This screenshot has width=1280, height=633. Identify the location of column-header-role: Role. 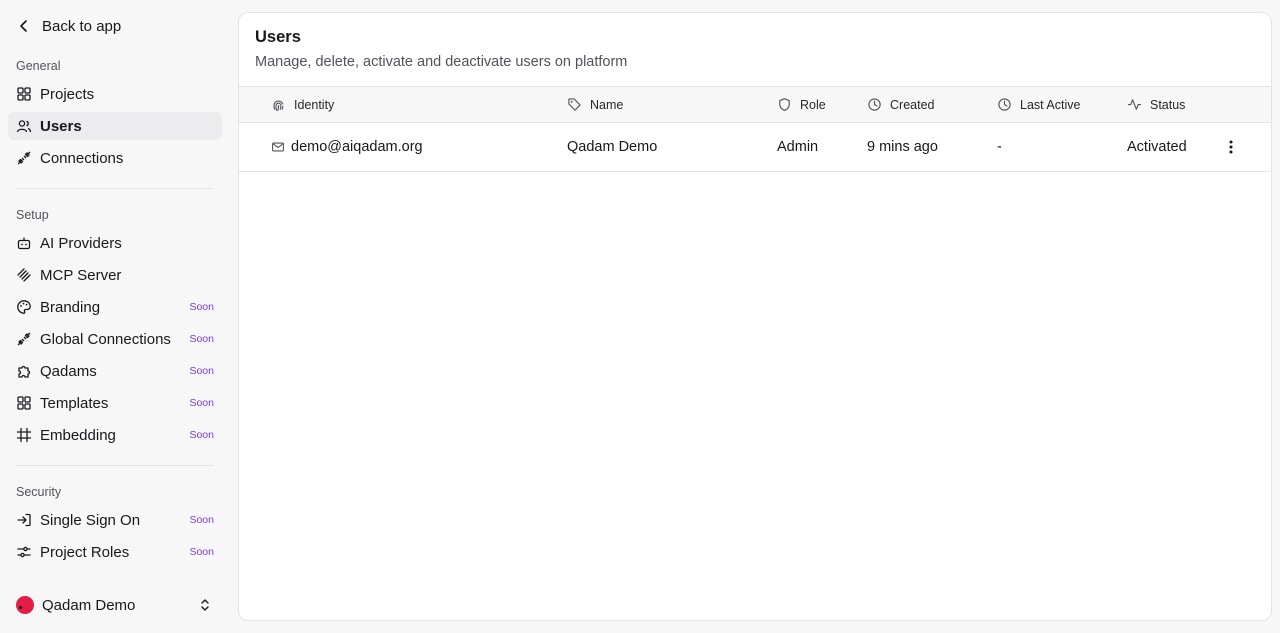
(801, 104).